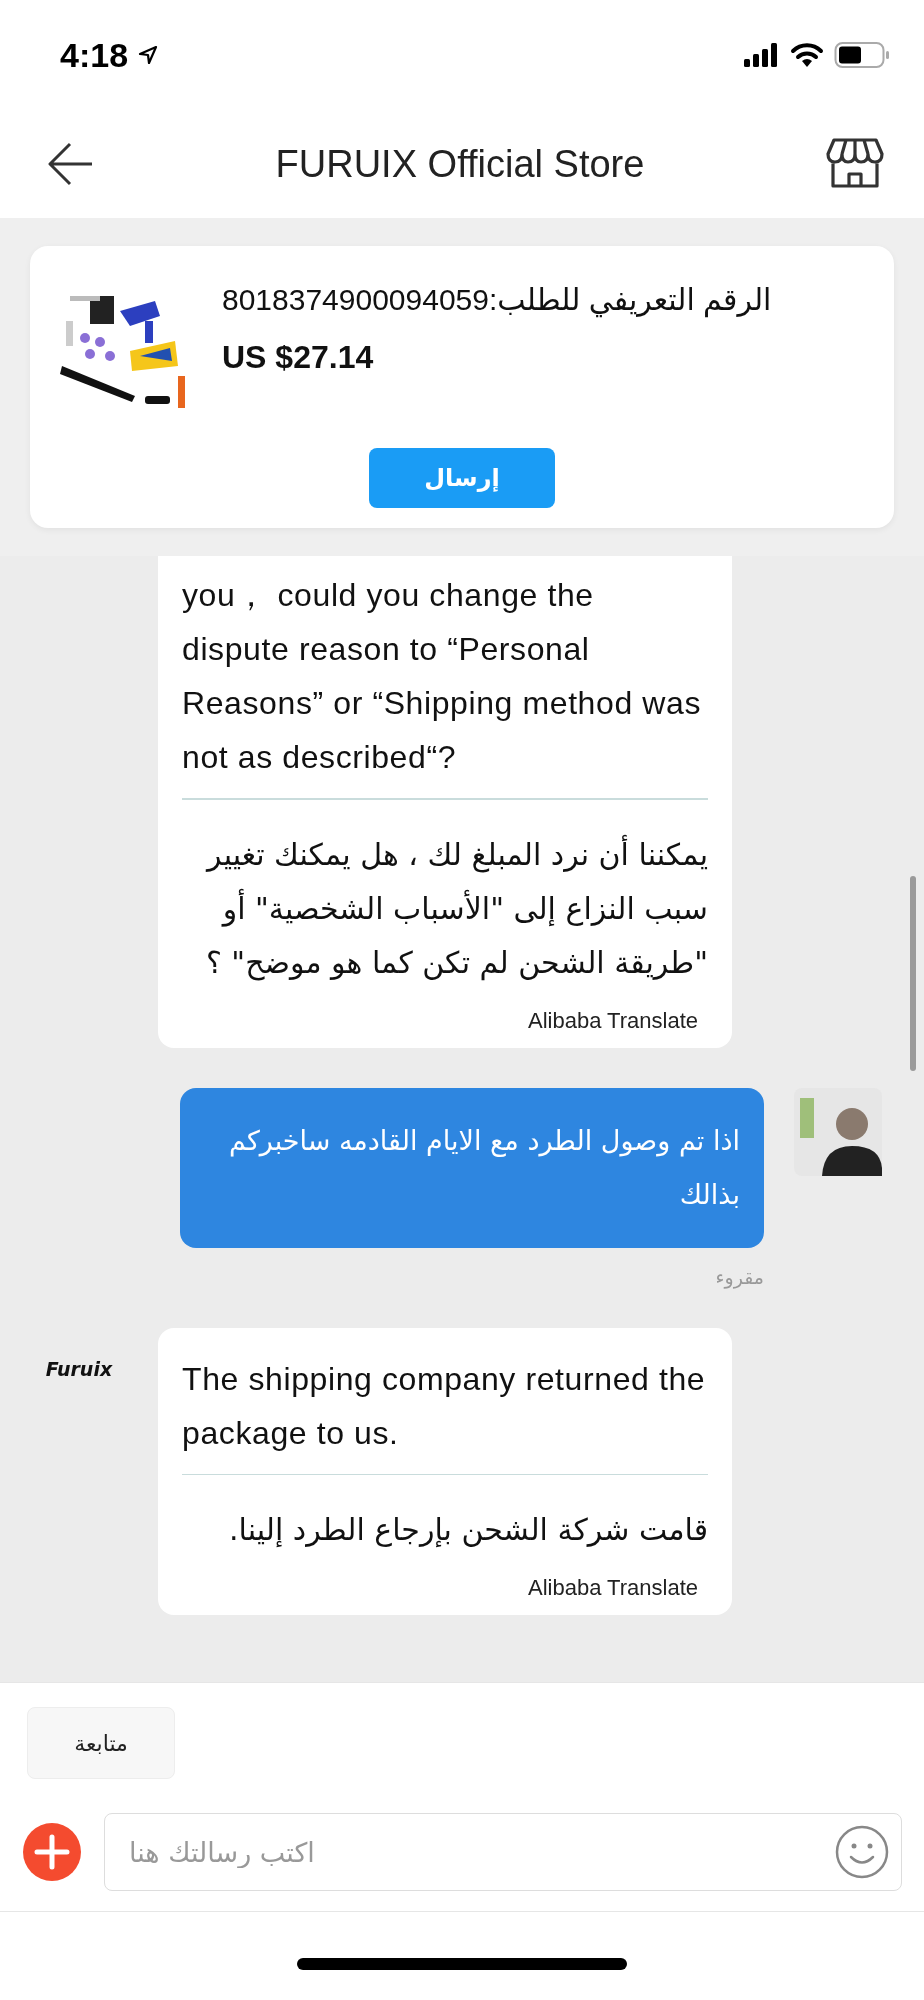  I want to click on signal-icon, so click(762, 55).